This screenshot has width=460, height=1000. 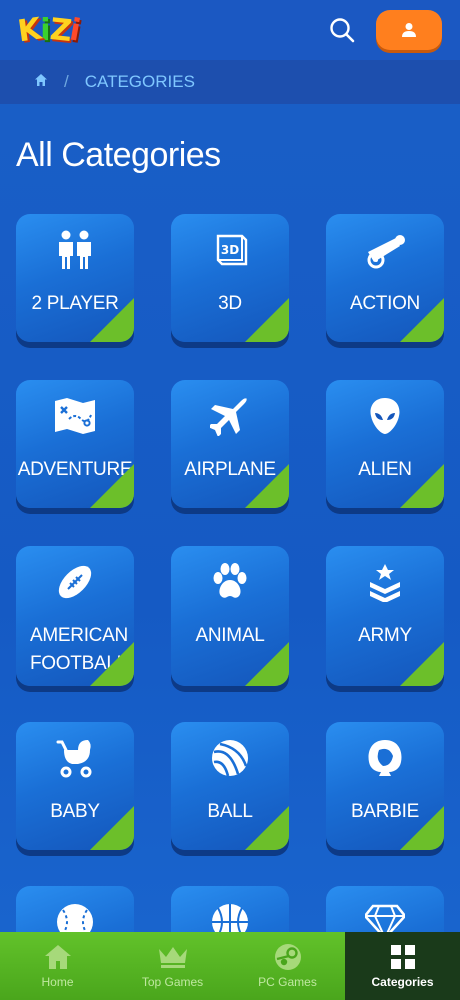 I want to click on beach-ball-icon, so click(x=230, y=758).